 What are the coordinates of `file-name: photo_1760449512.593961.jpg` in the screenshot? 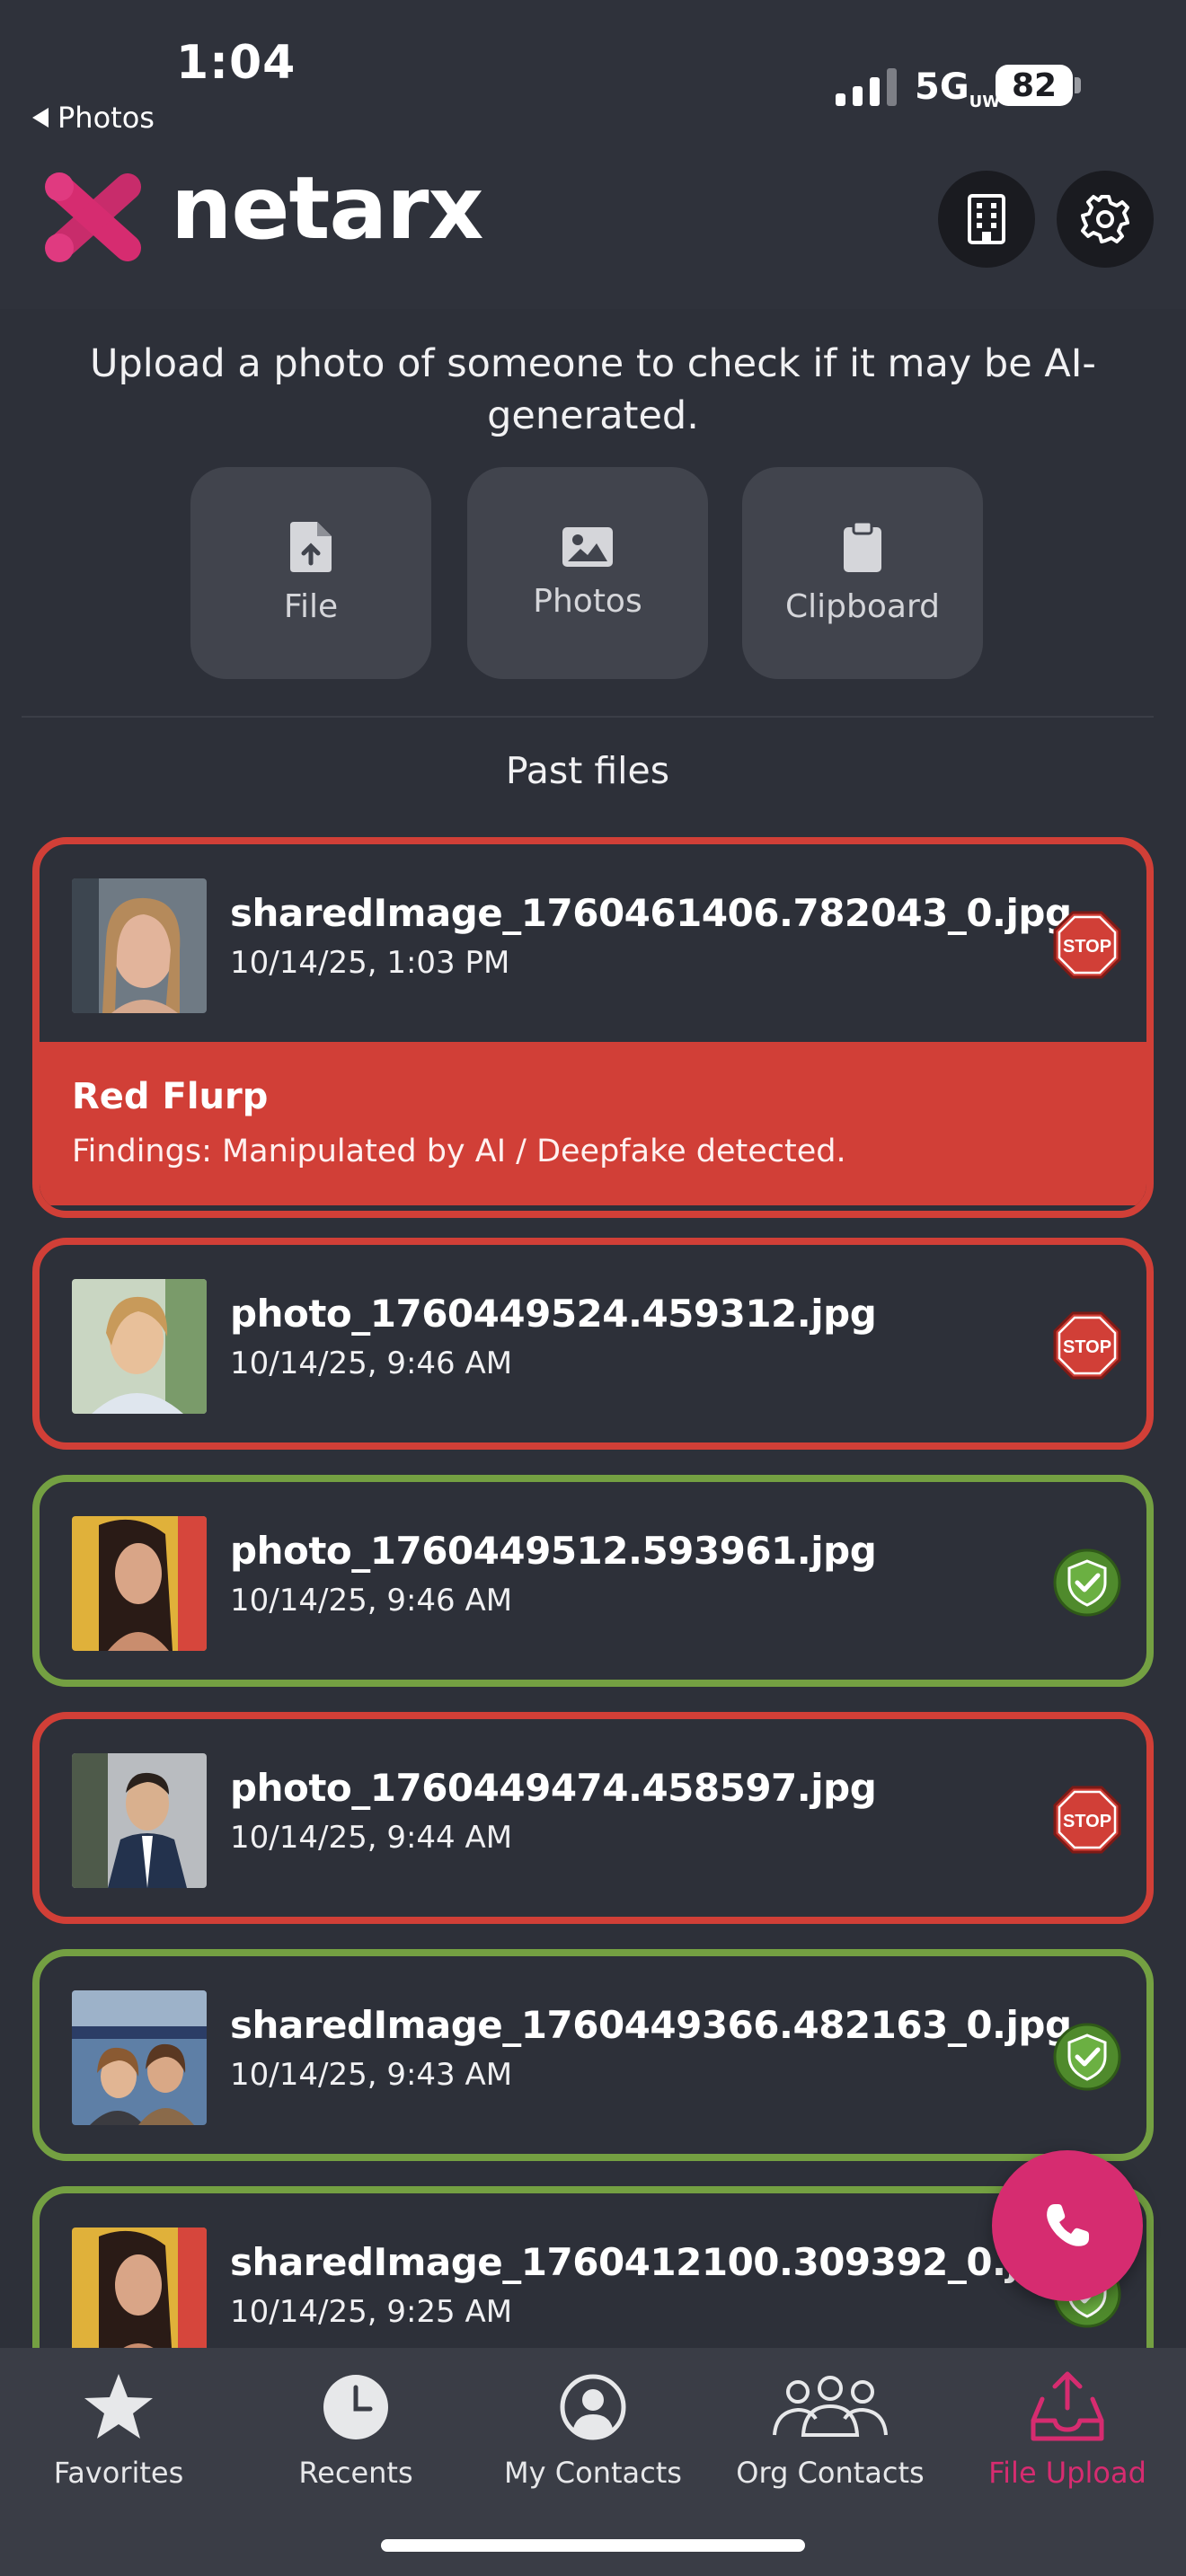 It's located at (553, 1551).